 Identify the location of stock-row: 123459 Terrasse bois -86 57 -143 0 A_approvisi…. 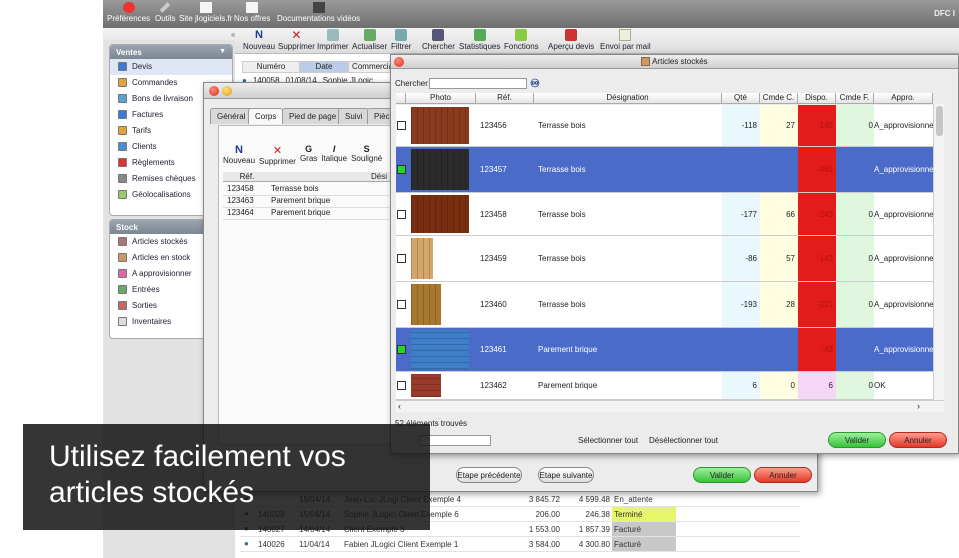
(664, 259).